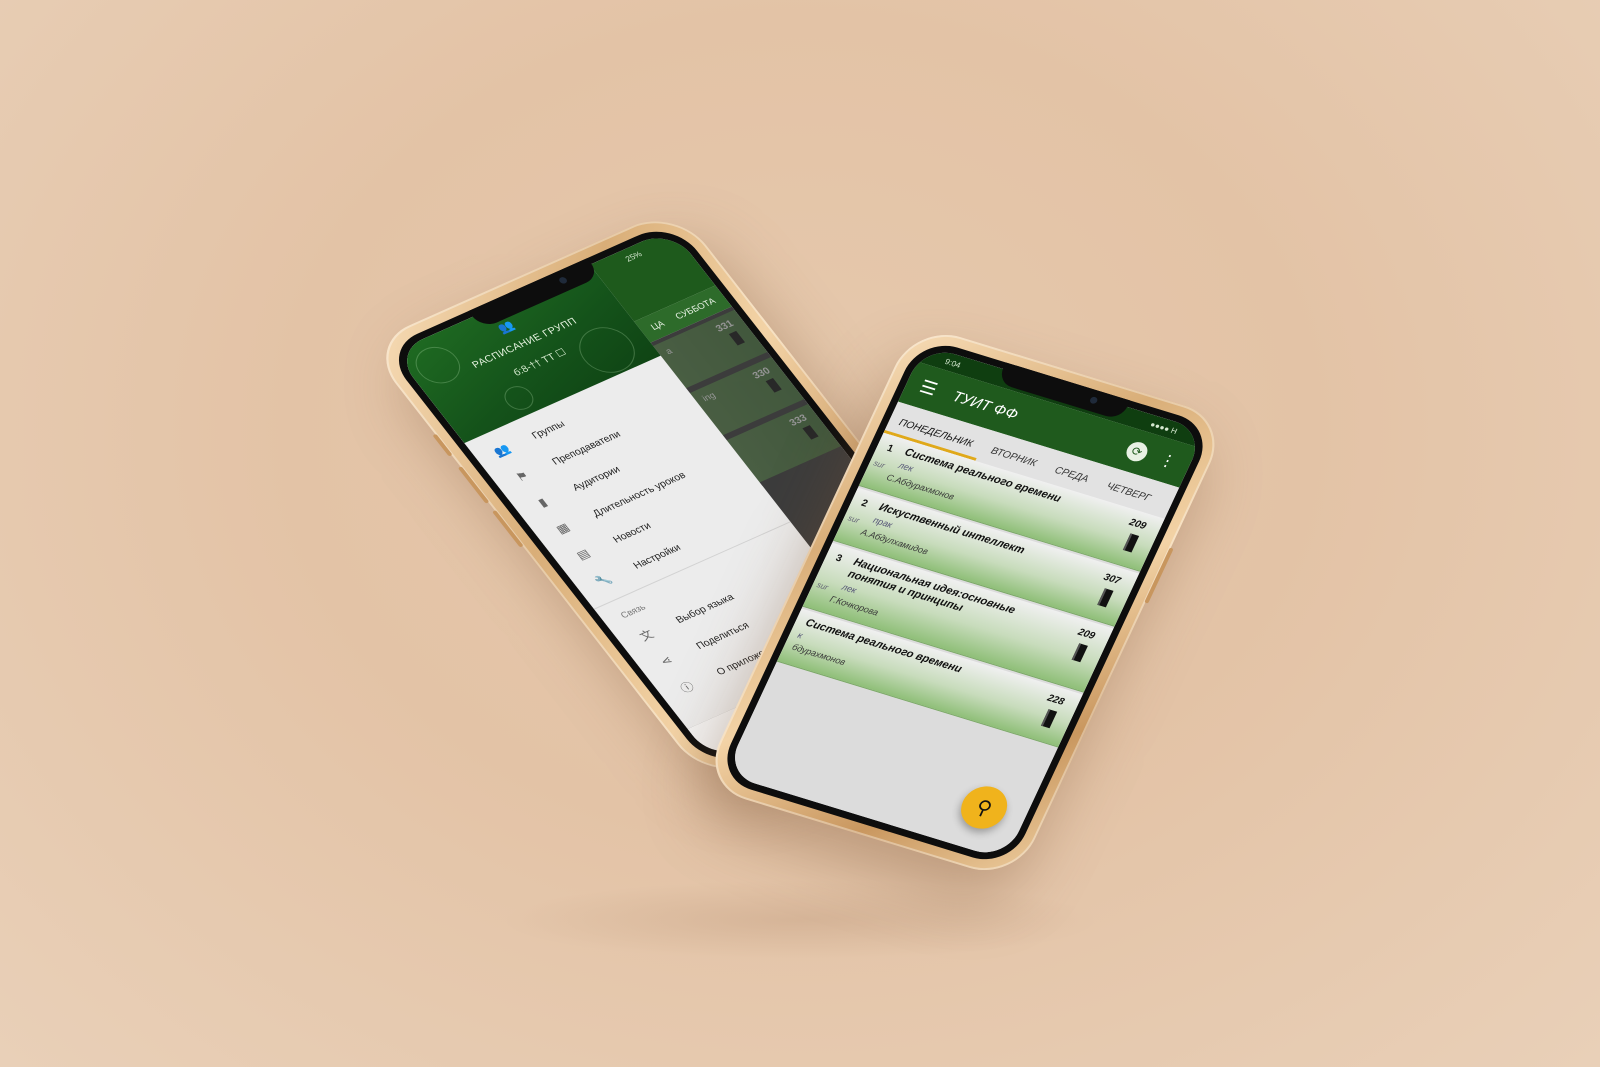 The height and width of the screenshot is (1067, 1600). What do you see at coordinates (920, 487) in the screenshot?
I see `lesson-teacher: С.Абдурахмонов` at bounding box center [920, 487].